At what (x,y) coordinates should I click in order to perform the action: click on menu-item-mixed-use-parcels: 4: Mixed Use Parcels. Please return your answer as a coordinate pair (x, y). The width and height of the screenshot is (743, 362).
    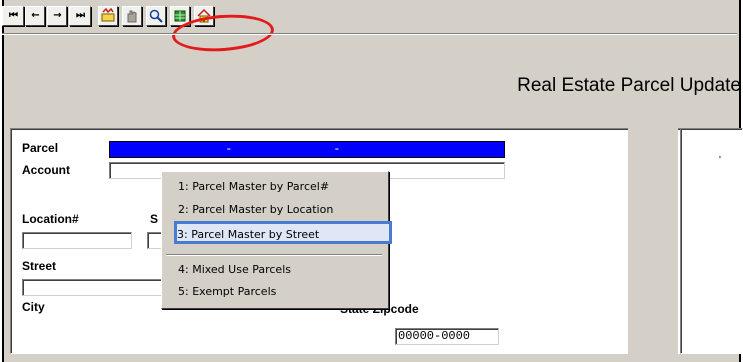
    Looking at the image, I should click on (234, 269).